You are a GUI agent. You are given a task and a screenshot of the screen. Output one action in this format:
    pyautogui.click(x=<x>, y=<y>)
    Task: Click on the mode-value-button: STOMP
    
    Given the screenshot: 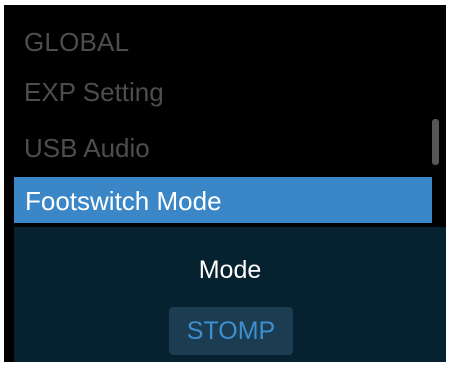 What is the action you would take?
    pyautogui.click(x=231, y=331)
    